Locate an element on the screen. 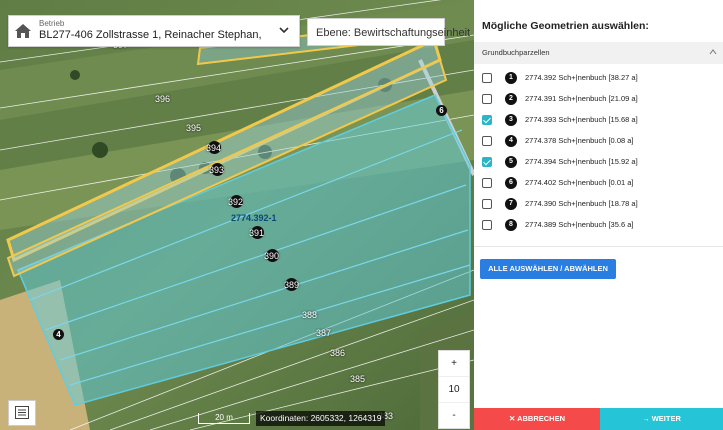  divider is located at coordinates (598, 246).